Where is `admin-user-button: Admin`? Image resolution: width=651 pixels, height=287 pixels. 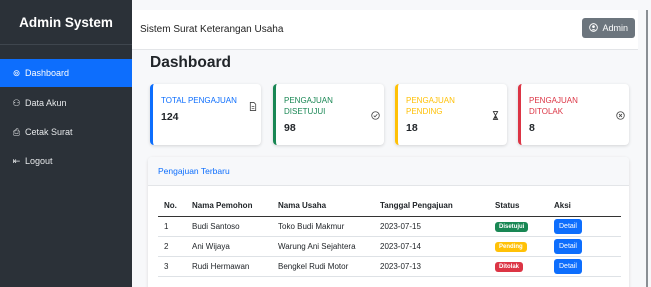 admin-user-button: Admin is located at coordinates (608, 28).